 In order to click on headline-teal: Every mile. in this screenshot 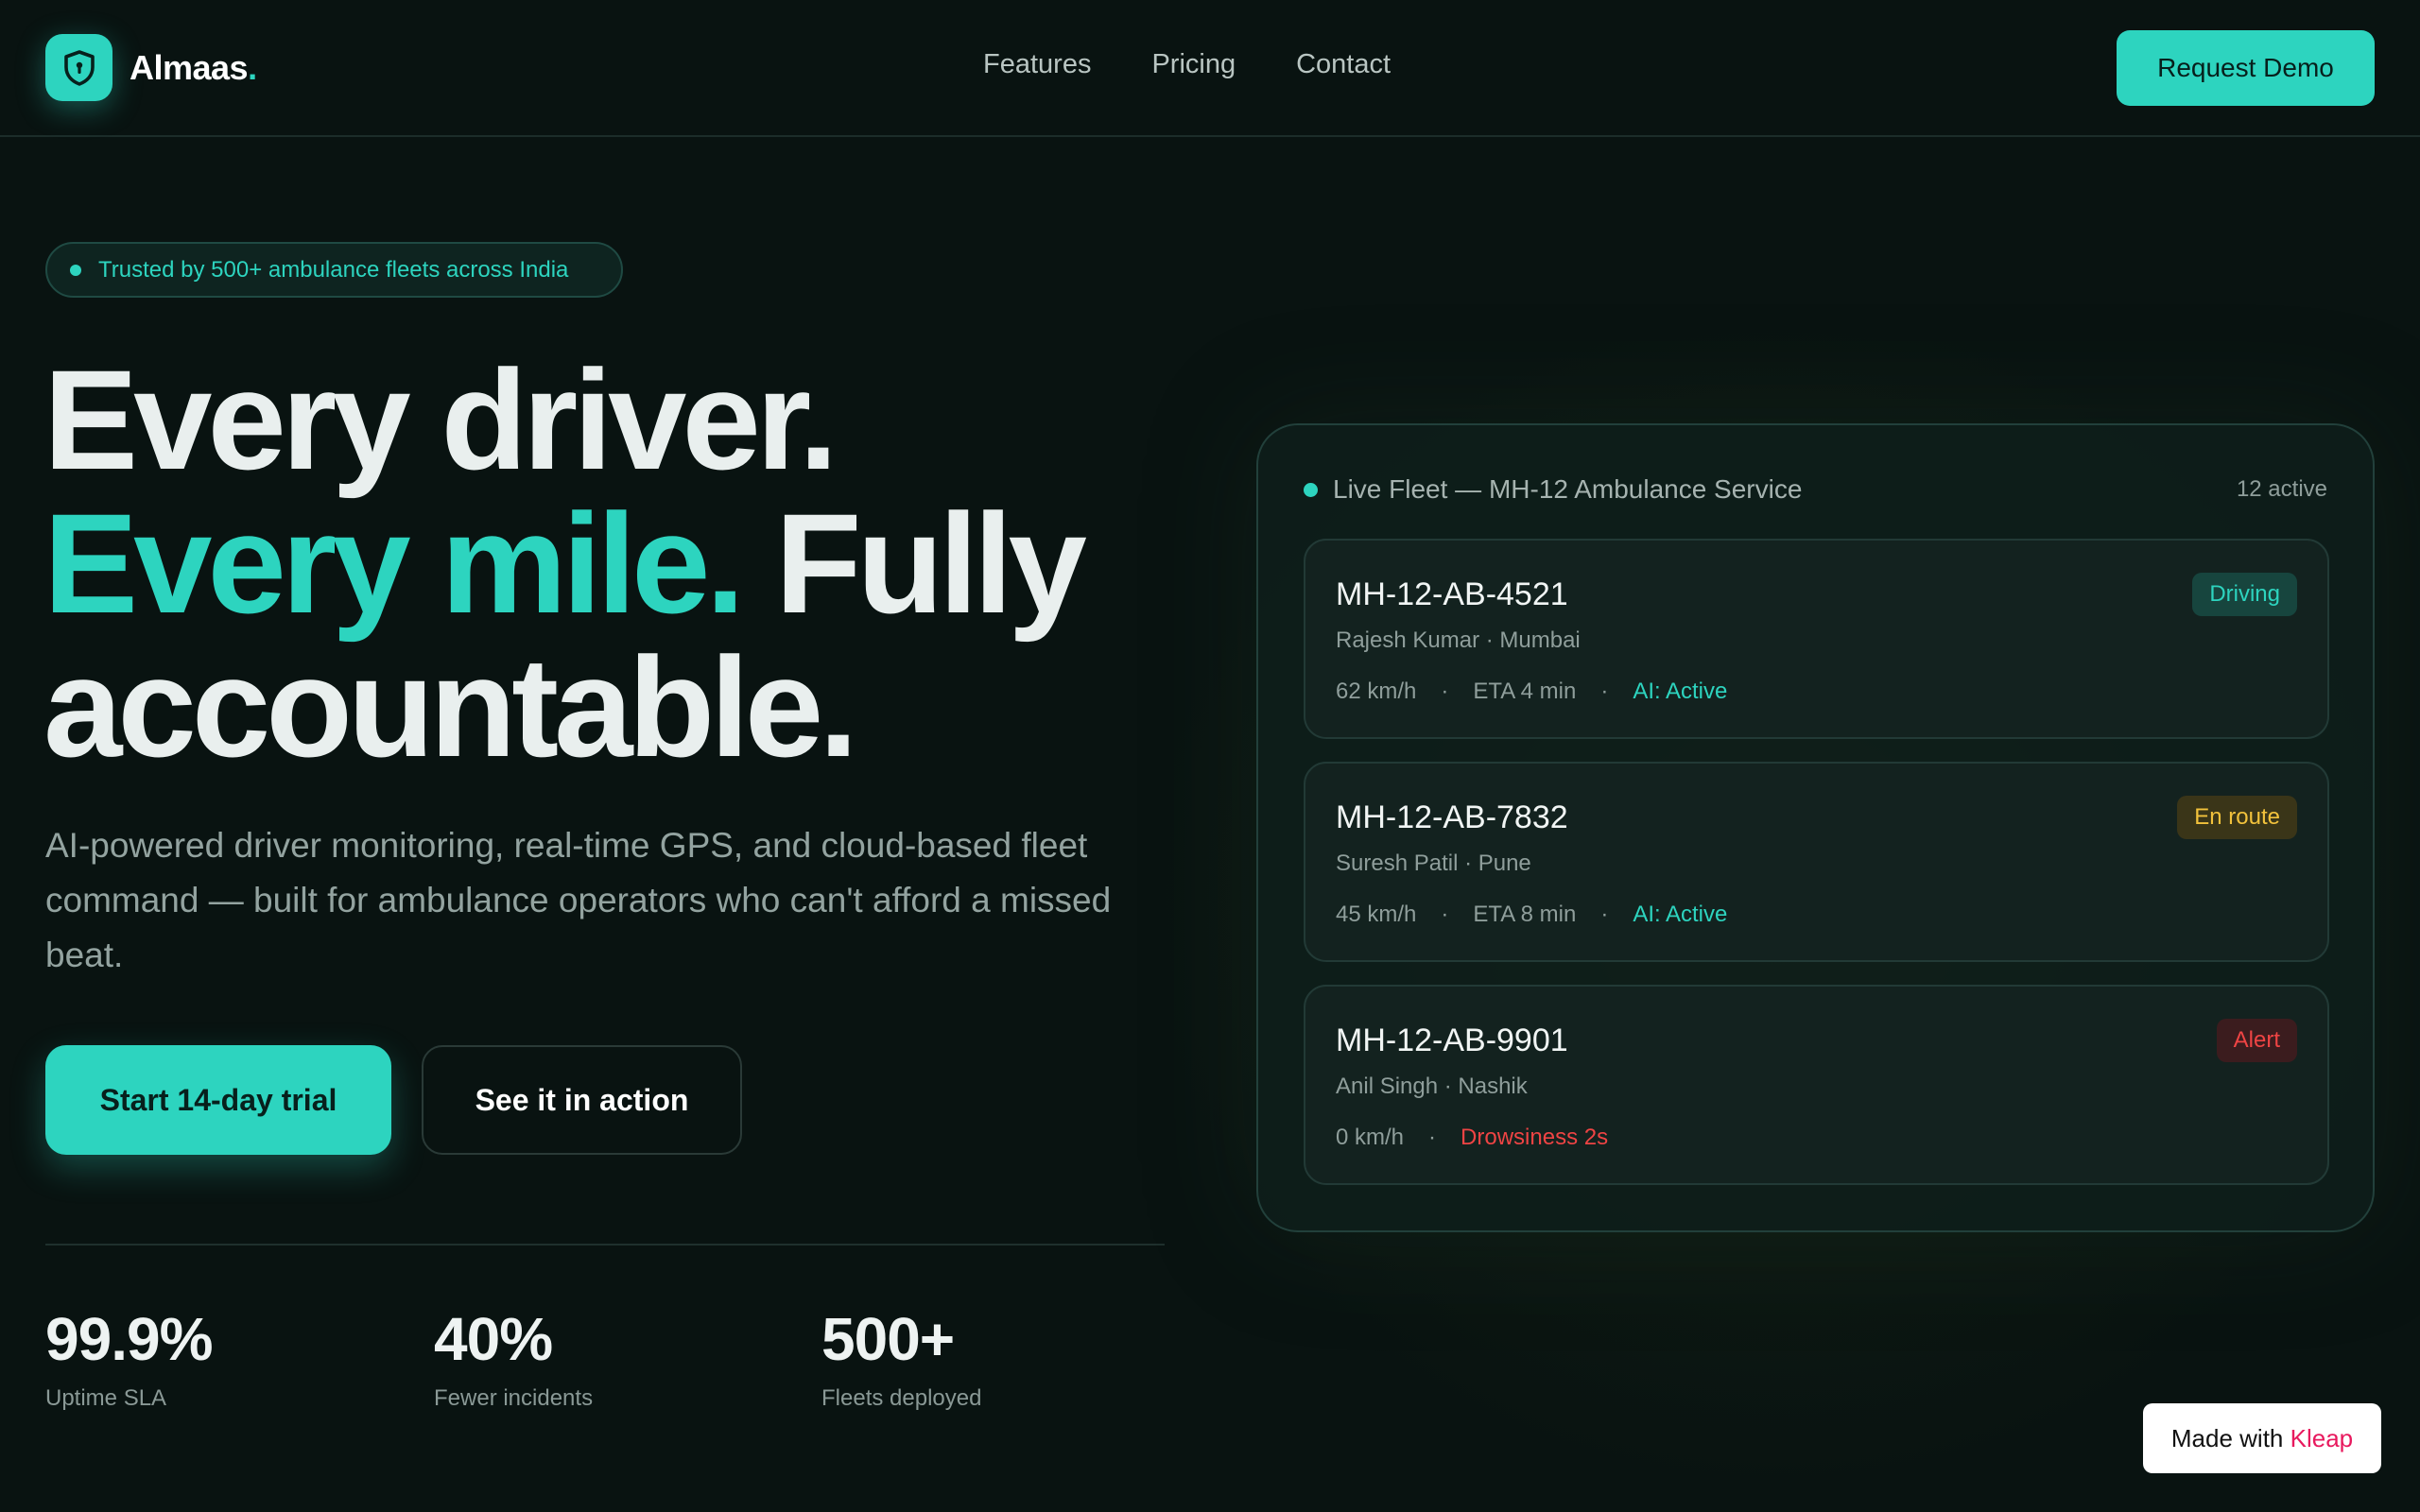, I will do `click(394, 563)`.